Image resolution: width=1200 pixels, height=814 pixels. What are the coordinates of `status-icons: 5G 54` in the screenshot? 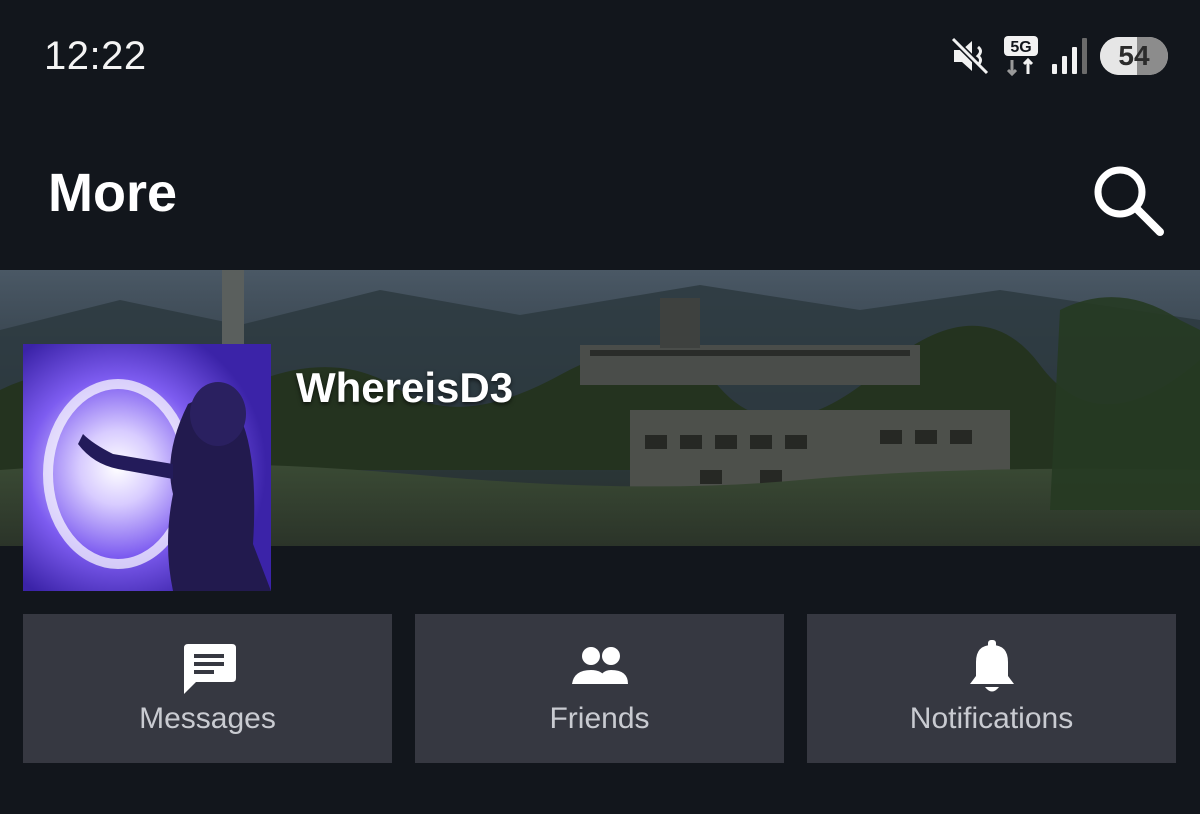 It's located at (1059, 56).